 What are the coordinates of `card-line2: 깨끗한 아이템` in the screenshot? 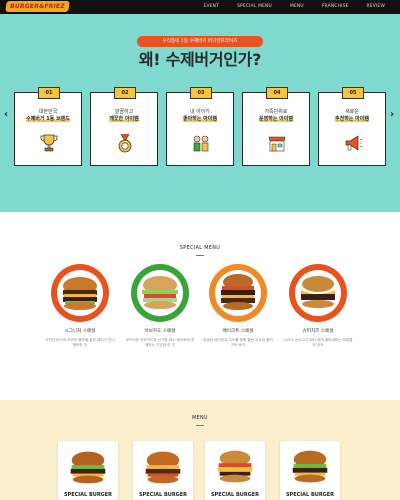 It's located at (124, 119).